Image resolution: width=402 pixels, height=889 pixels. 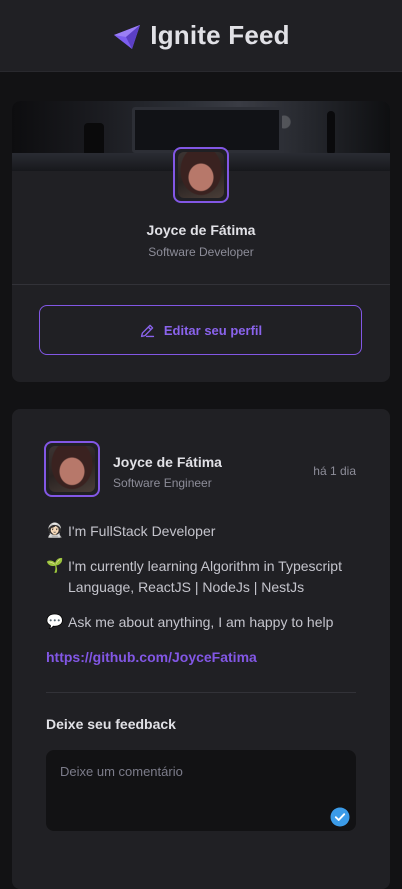 I want to click on check-icon, so click(x=340, y=817).